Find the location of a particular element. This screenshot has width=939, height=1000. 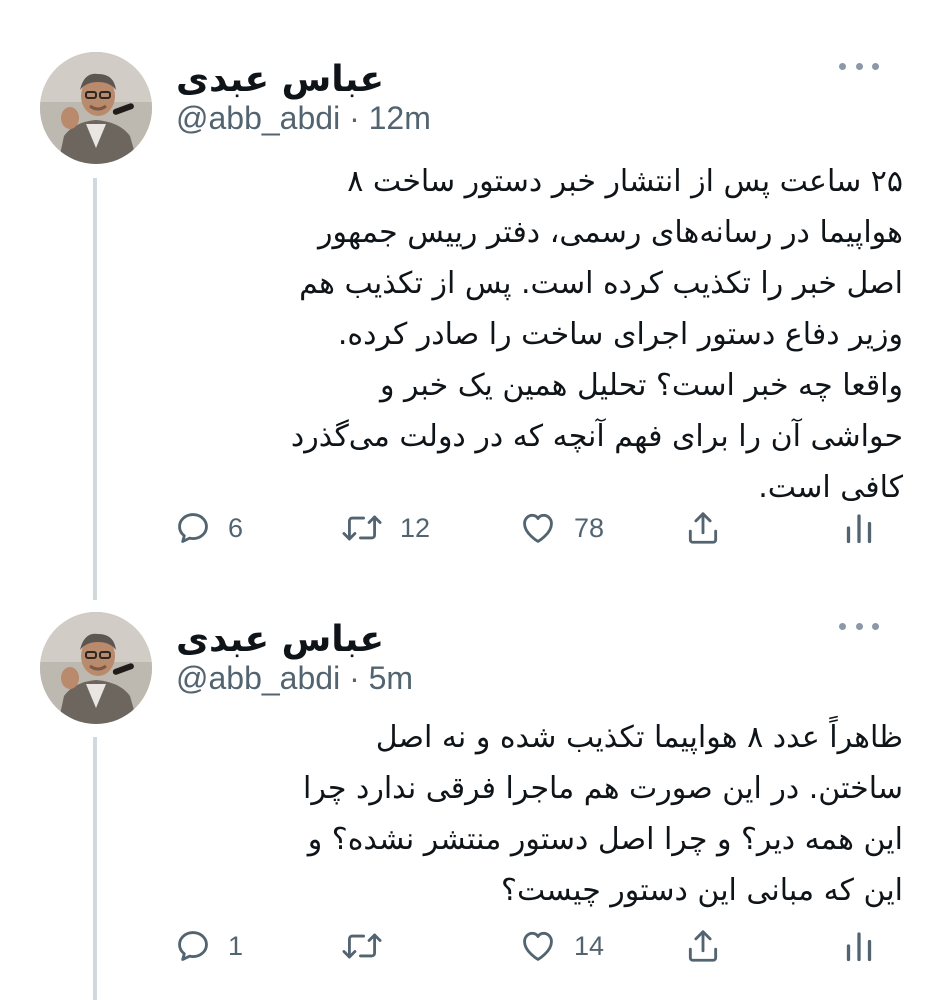

retweet-count: 12 is located at coordinates (415, 527).